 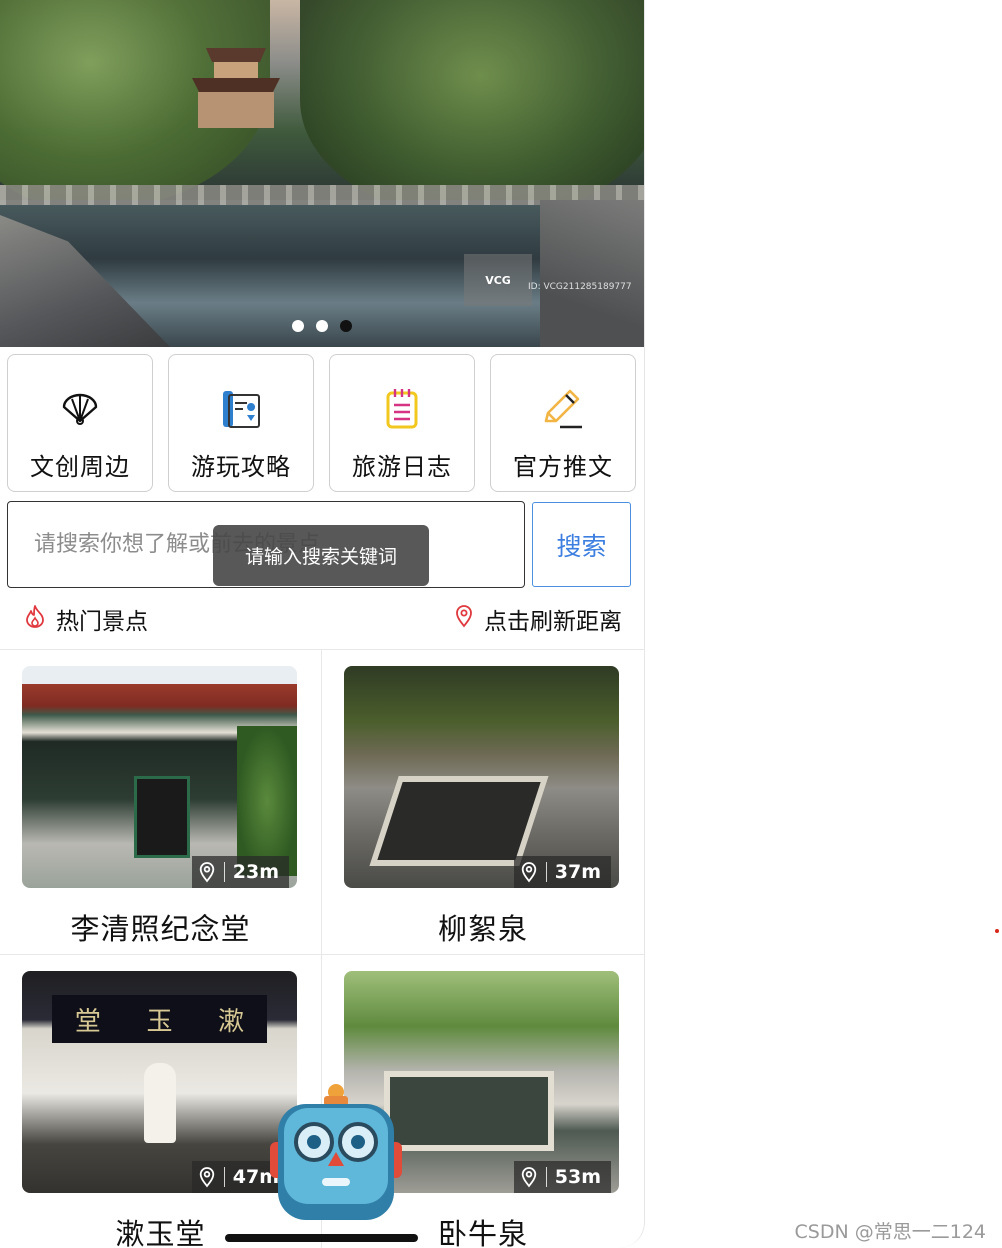 What do you see at coordinates (159, 777) in the screenshot?
I see `spot-photo: 23m` at bounding box center [159, 777].